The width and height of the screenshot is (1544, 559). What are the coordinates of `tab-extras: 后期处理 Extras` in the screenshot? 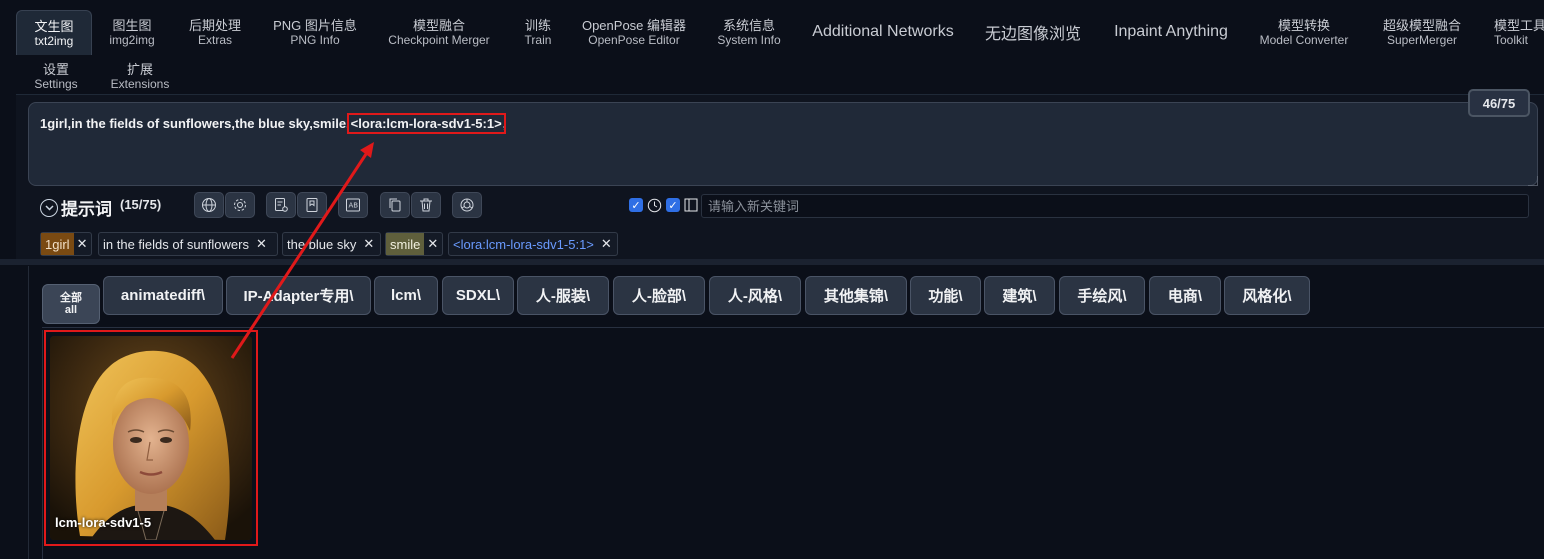 It's located at (215, 32).